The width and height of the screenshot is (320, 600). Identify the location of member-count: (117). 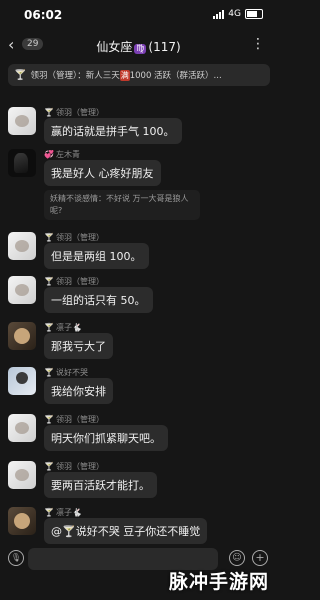
(164, 47).